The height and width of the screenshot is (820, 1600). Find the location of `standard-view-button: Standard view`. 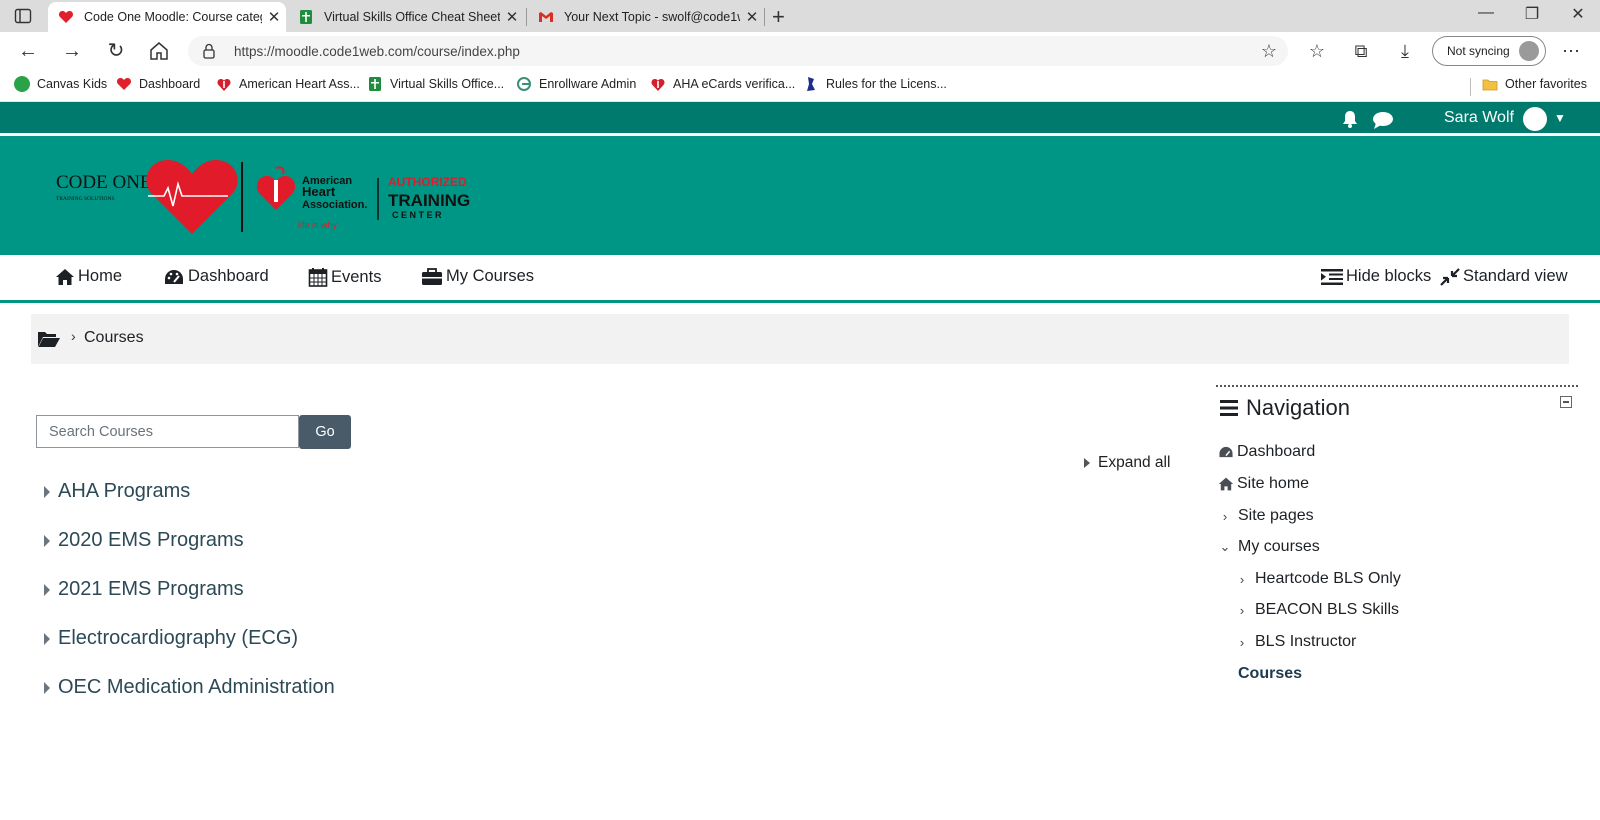

standard-view-button: Standard view is located at coordinates (1504, 276).